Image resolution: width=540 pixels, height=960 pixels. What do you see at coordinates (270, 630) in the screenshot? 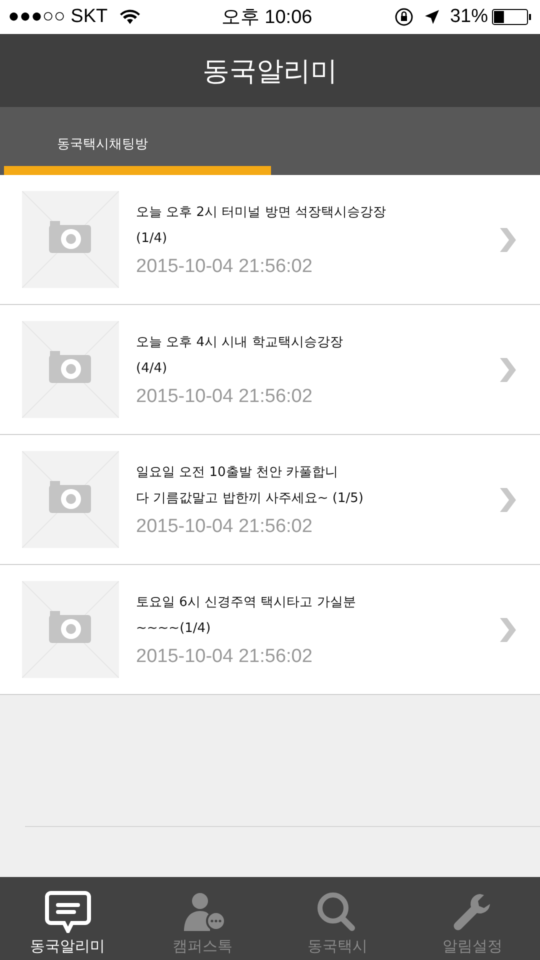
I see `post-row: 토요일 6시 신경주역 택시타고 가실분 ~~~~(1/4) 2015-10-04 21:56:02` at bounding box center [270, 630].